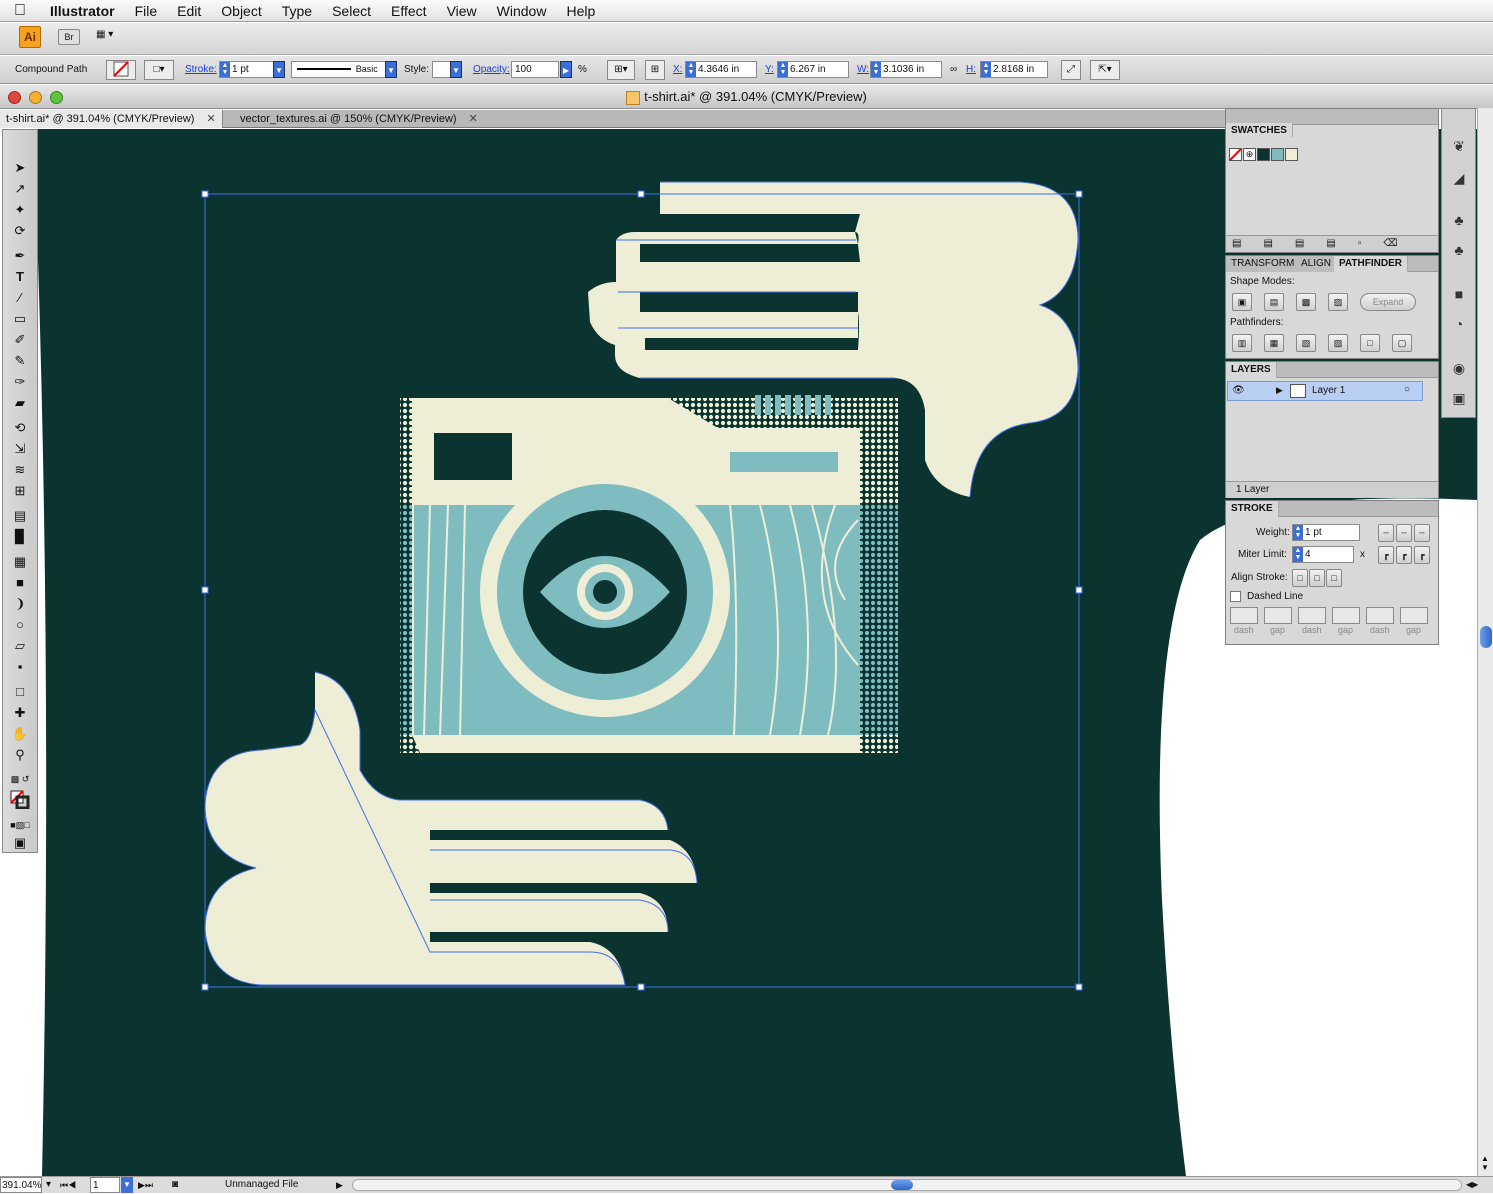  Describe the element at coordinates (1402, 343) in the screenshot. I see `minus-back-button: ▢` at that location.